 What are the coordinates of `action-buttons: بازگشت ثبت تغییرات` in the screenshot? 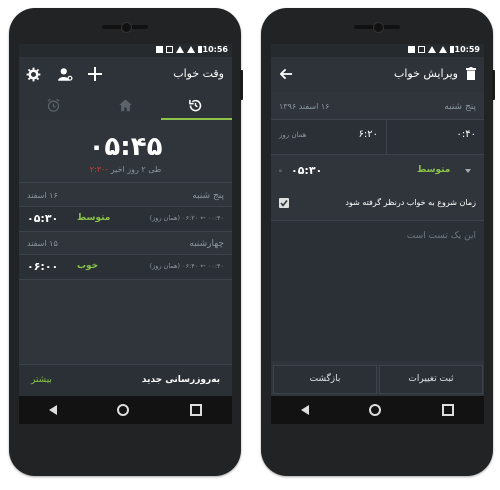 It's located at (377, 380).